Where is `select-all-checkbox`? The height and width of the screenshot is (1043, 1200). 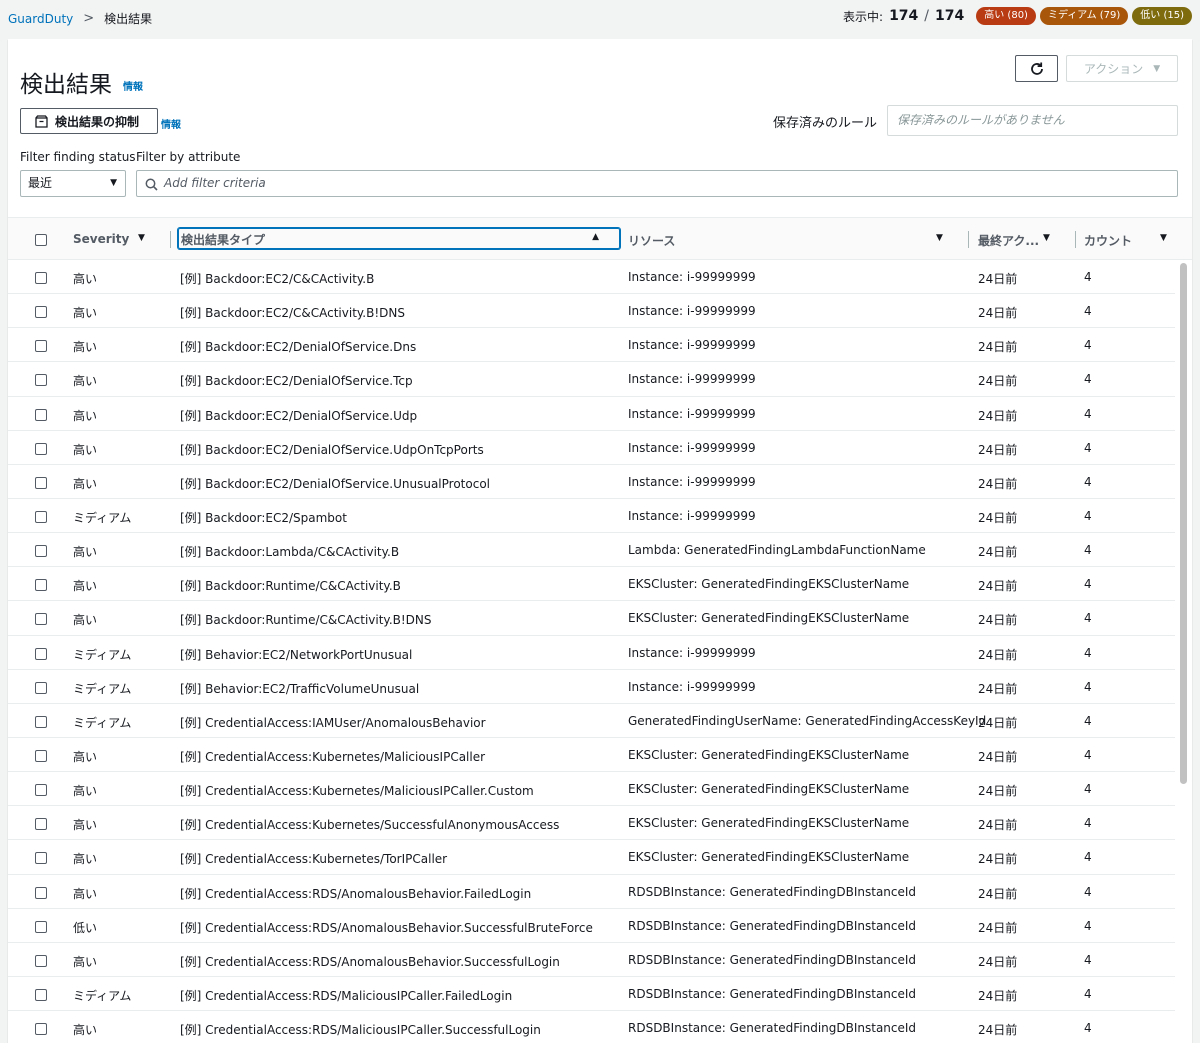 select-all-checkbox is located at coordinates (41, 240).